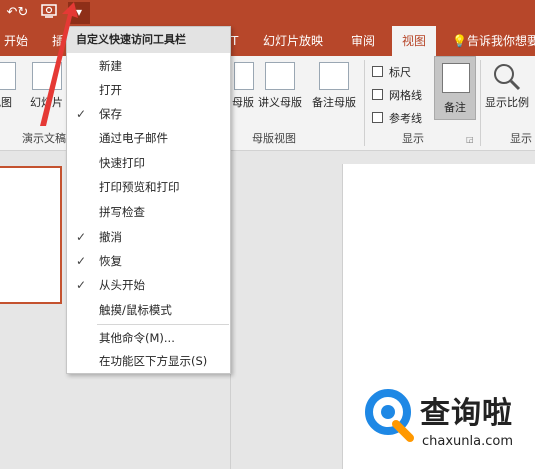 This screenshot has height=469, width=535. What do you see at coordinates (377, 94) in the screenshot?
I see `gridlines-checkbox-box` at bounding box center [377, 94].